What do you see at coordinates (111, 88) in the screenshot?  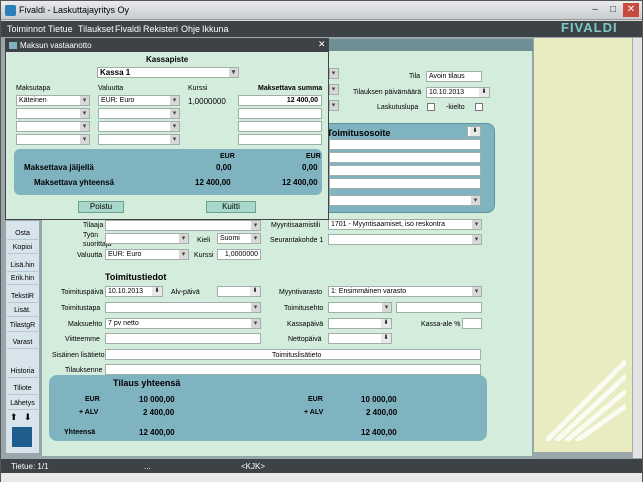 I see `dialog-valuutta-label: Valuutta` at bounding box center [111, 88].